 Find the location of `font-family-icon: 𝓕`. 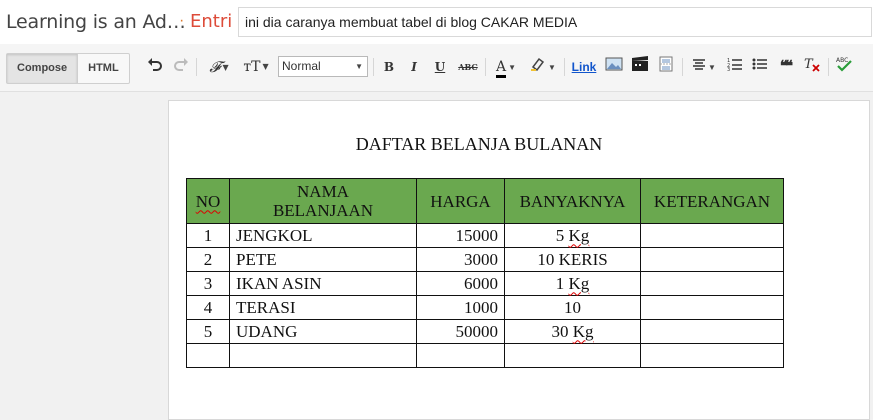

font-family-icon: 𝓕 is located at coordinates (215, 67).